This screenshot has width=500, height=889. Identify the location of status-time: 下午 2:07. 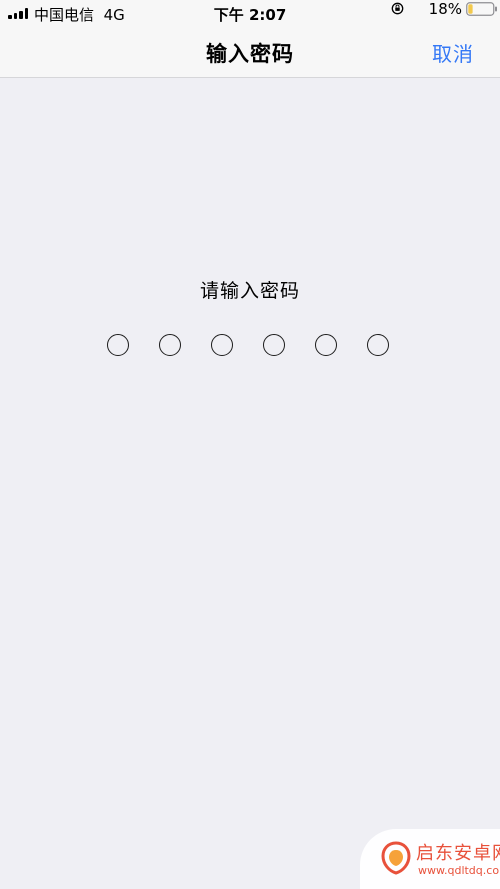
(250, 15).